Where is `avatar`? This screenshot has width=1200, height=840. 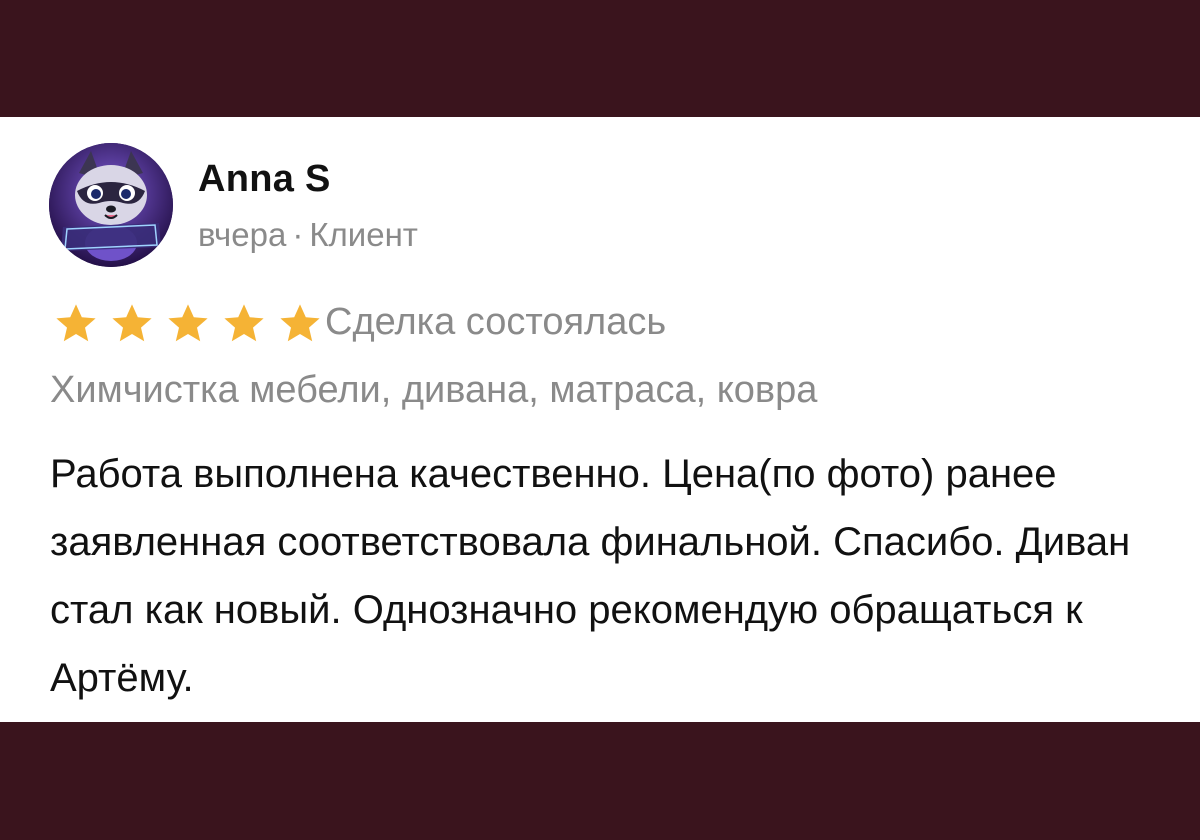
avatar is located at coordinates (111, 205).